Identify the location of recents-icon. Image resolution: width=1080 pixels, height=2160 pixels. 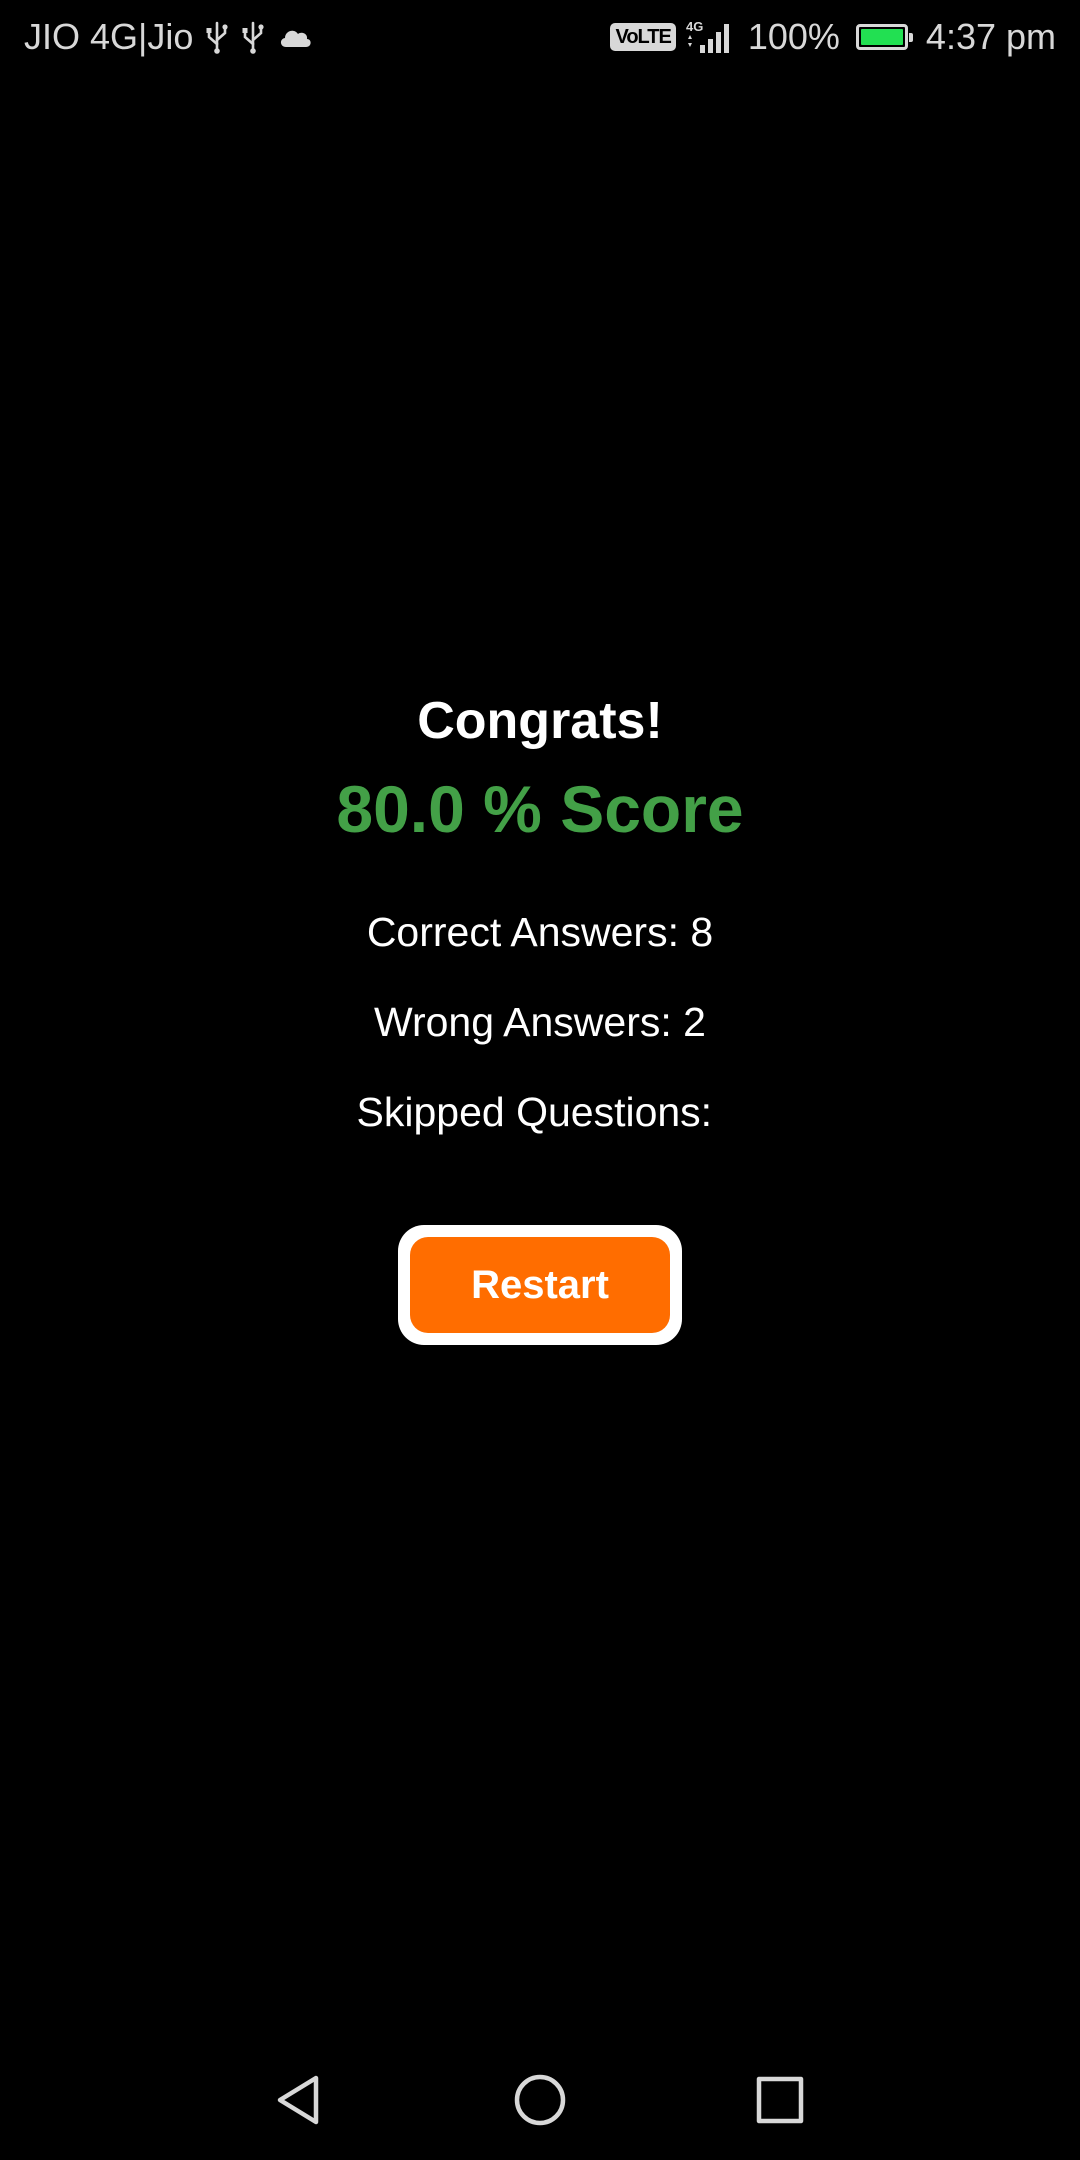
(780, 2100).